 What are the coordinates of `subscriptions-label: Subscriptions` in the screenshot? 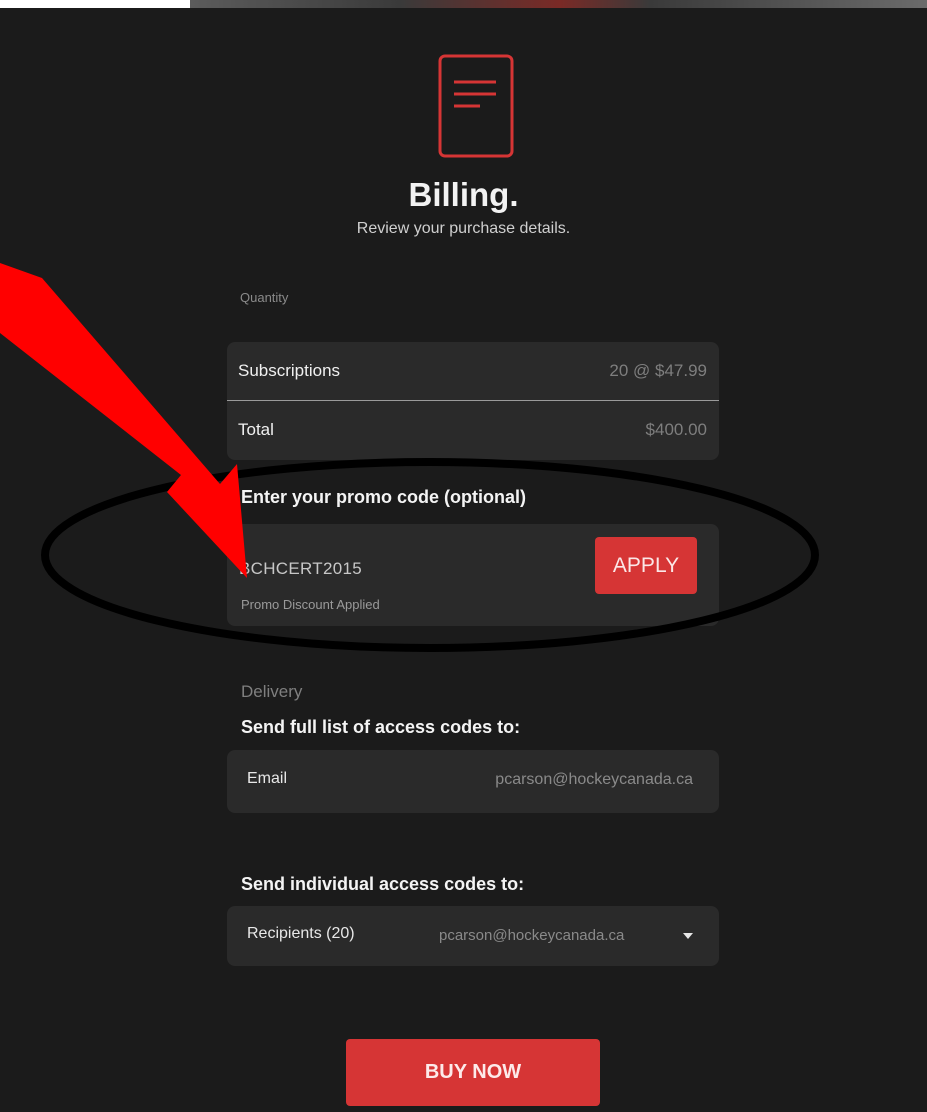 It's located at (289, 370).